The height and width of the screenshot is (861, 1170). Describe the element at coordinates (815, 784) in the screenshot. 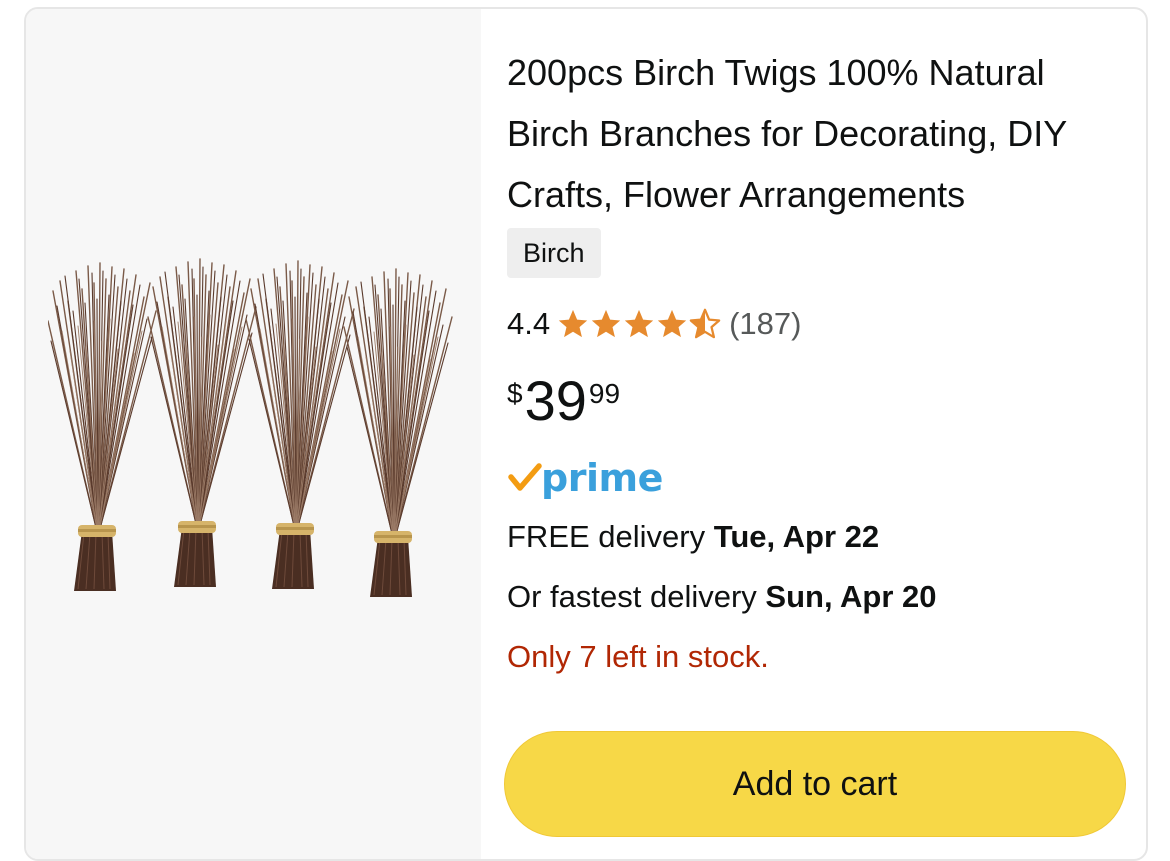

I see `add-to-cart-button: Add to cart` at that location.